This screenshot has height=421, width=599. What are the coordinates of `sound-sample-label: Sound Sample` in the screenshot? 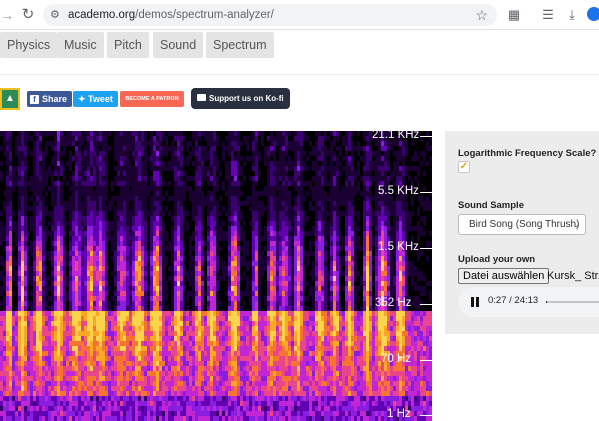 It's located at (491, 205).